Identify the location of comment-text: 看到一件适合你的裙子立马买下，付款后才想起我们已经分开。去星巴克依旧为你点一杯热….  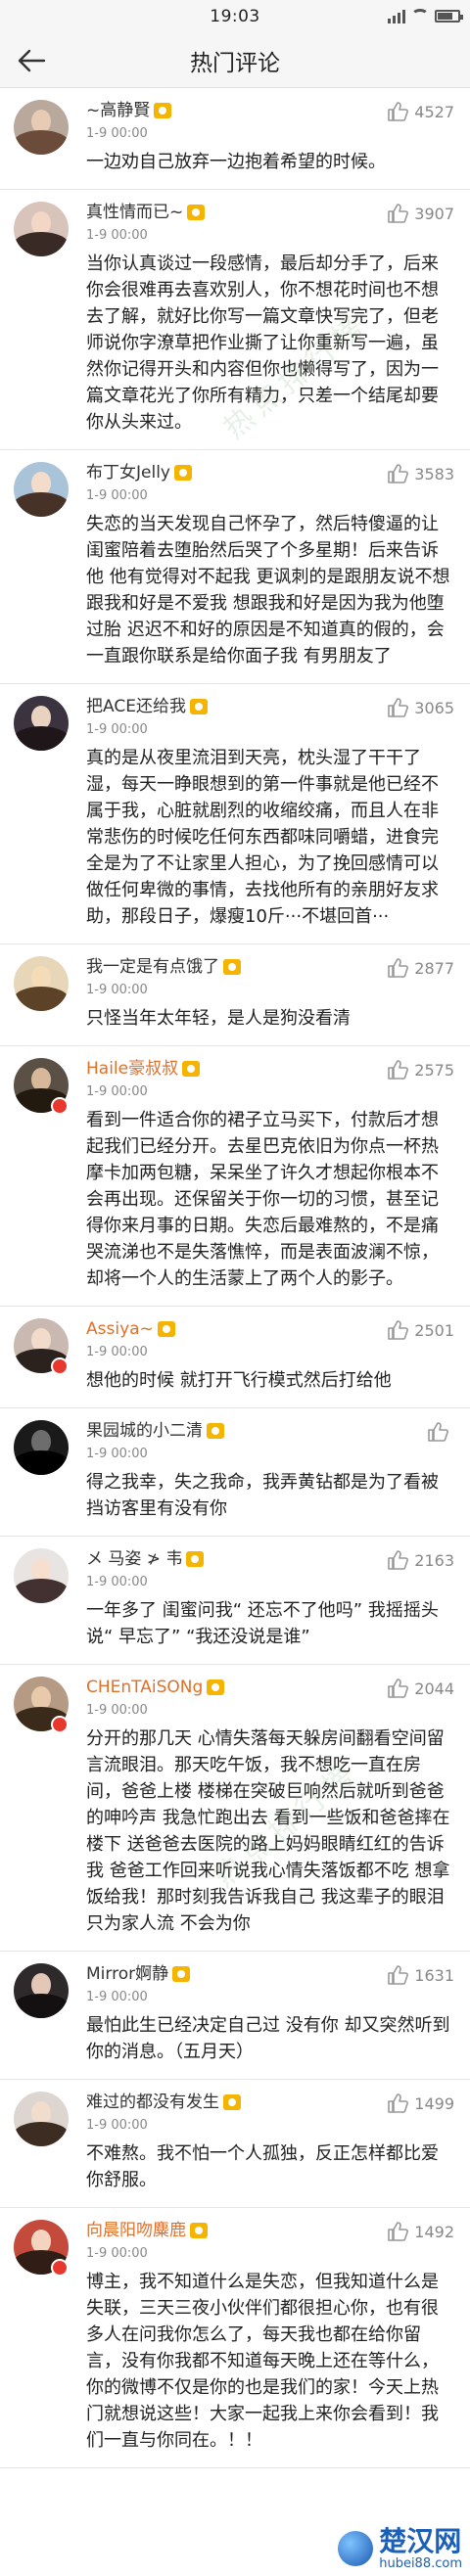
(262, 1199).